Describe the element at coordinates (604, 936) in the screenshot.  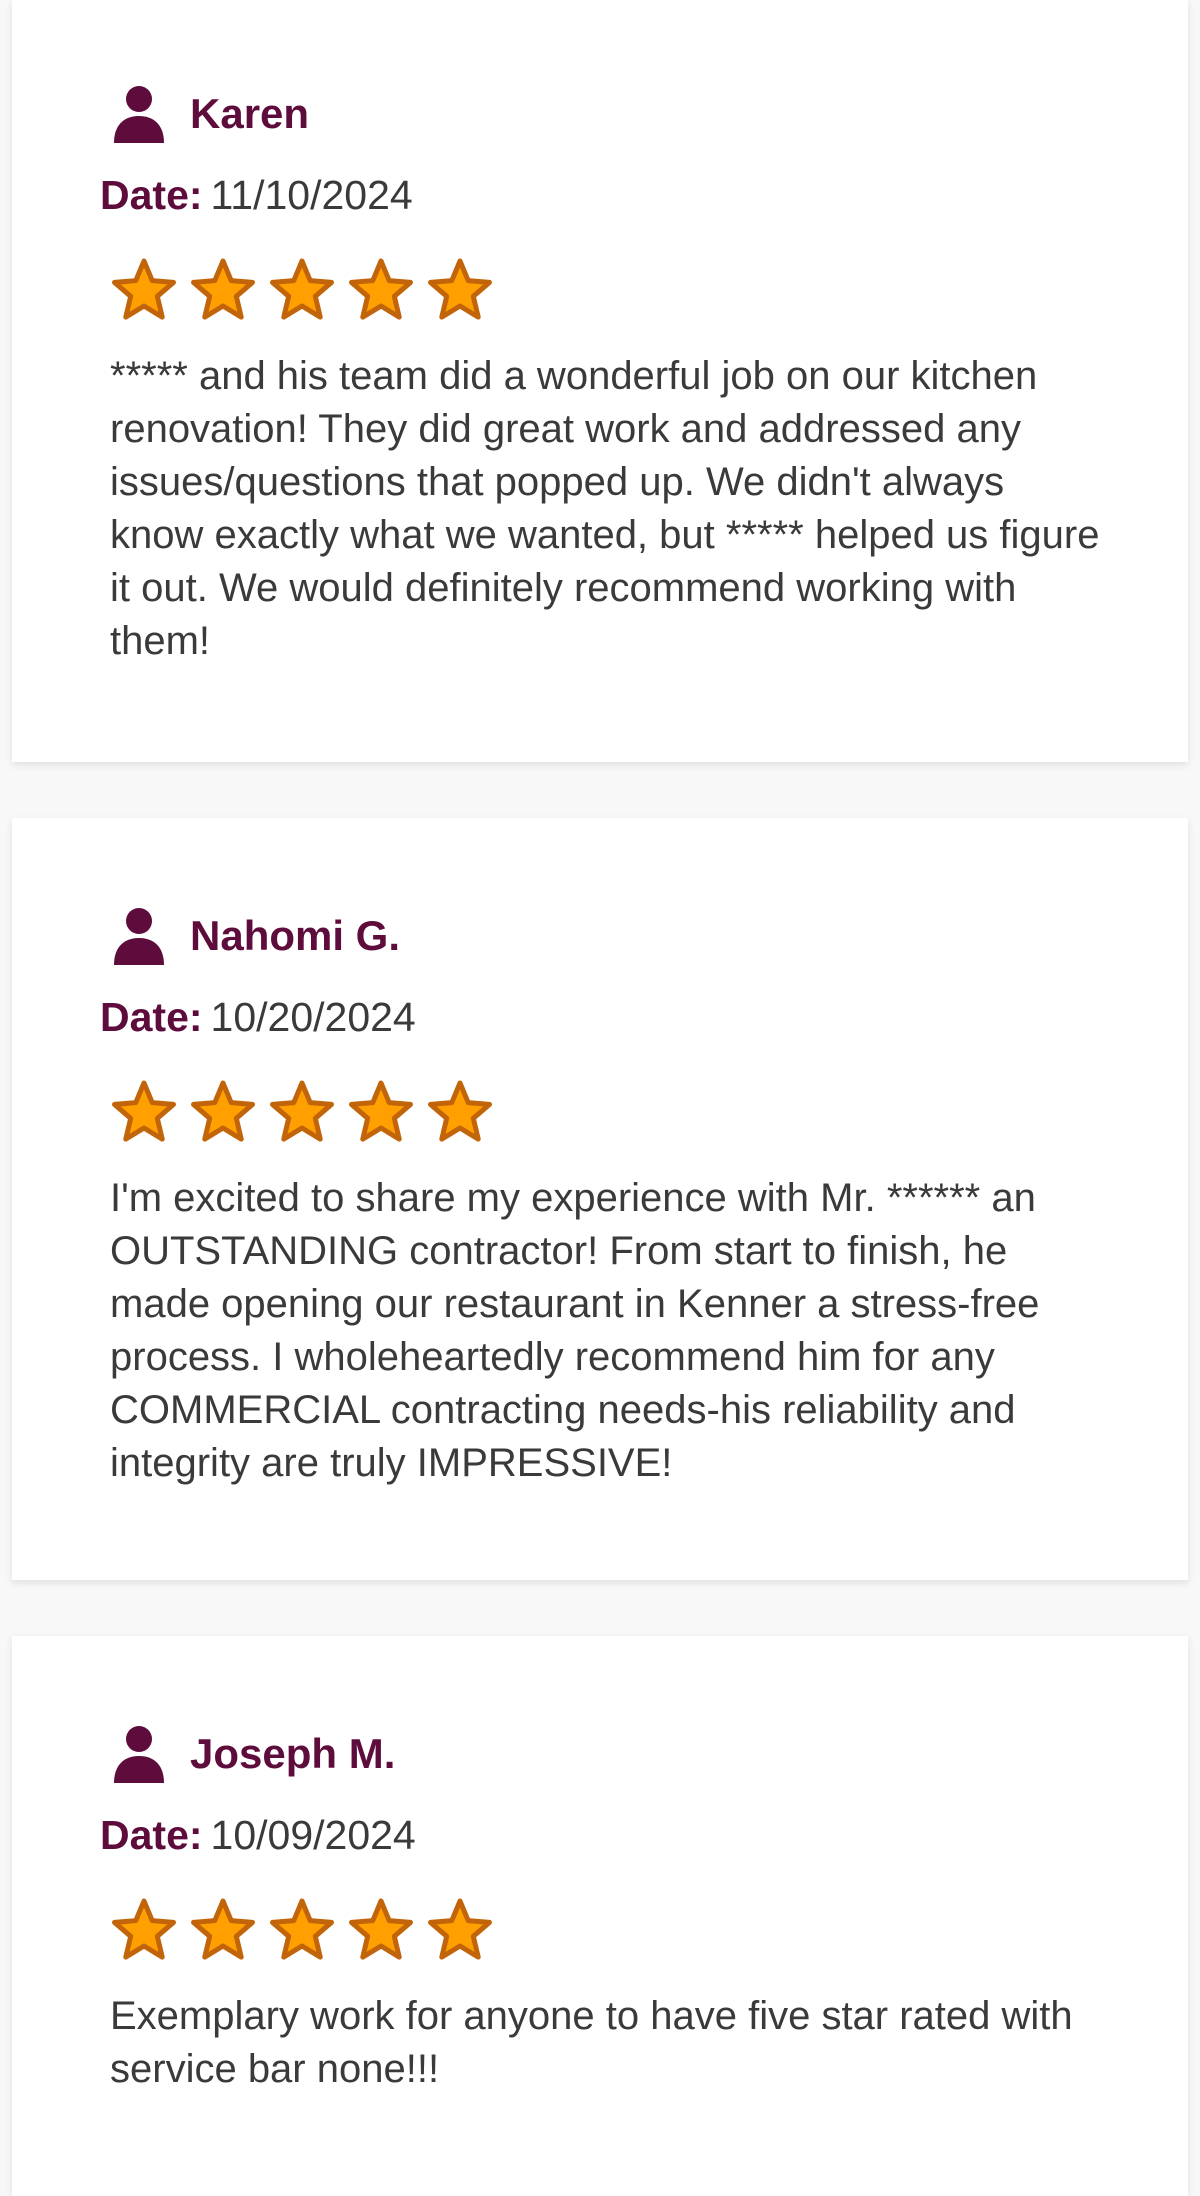
I see `reviewer: Nahomi G.` at that location.